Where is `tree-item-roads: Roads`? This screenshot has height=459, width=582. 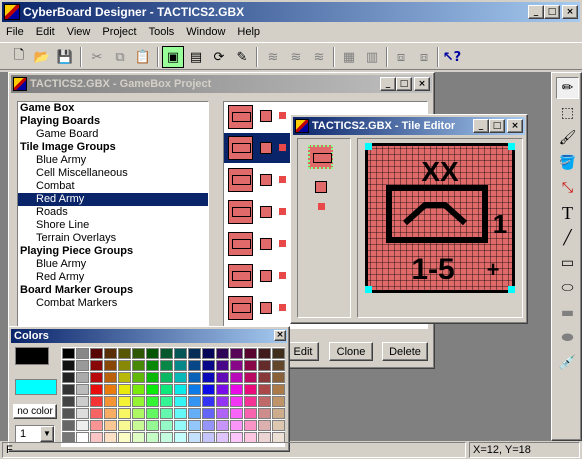 tree-item-roads: Roads is located at coordinates (113, 212).